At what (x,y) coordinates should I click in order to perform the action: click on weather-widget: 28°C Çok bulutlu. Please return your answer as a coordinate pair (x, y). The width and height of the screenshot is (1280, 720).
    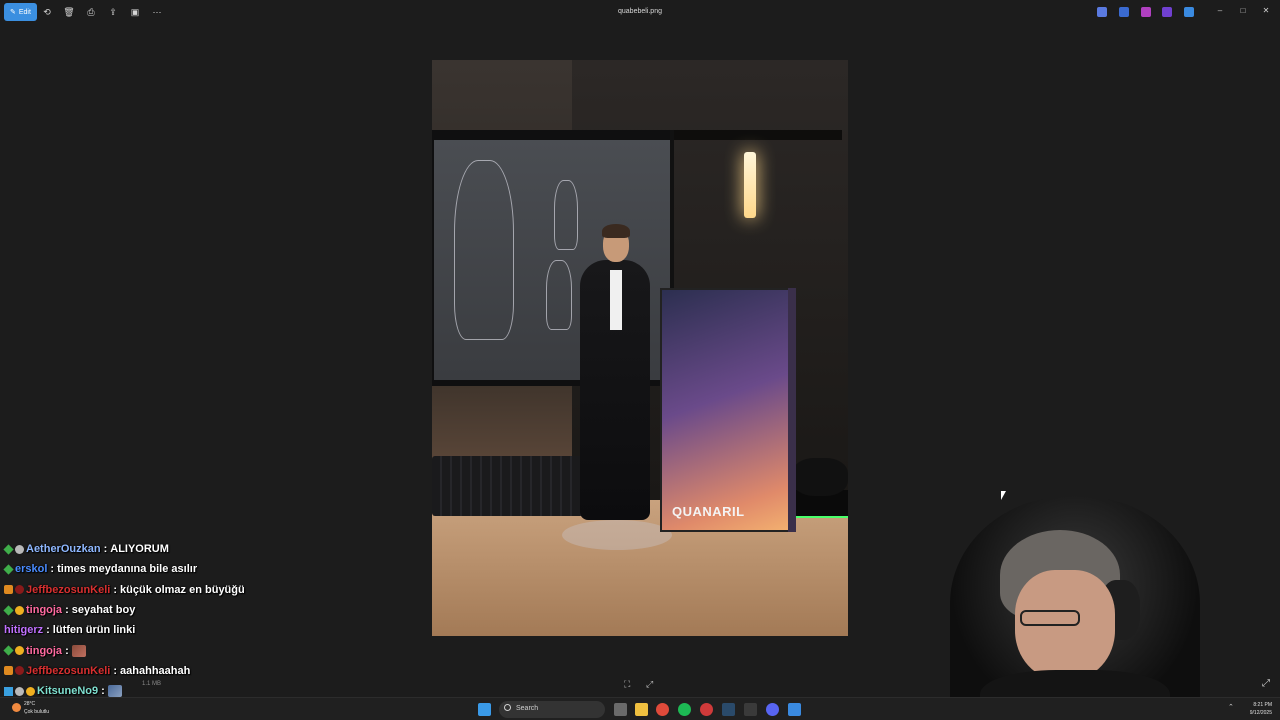
    Looking at the image, I should click on (36, 708).